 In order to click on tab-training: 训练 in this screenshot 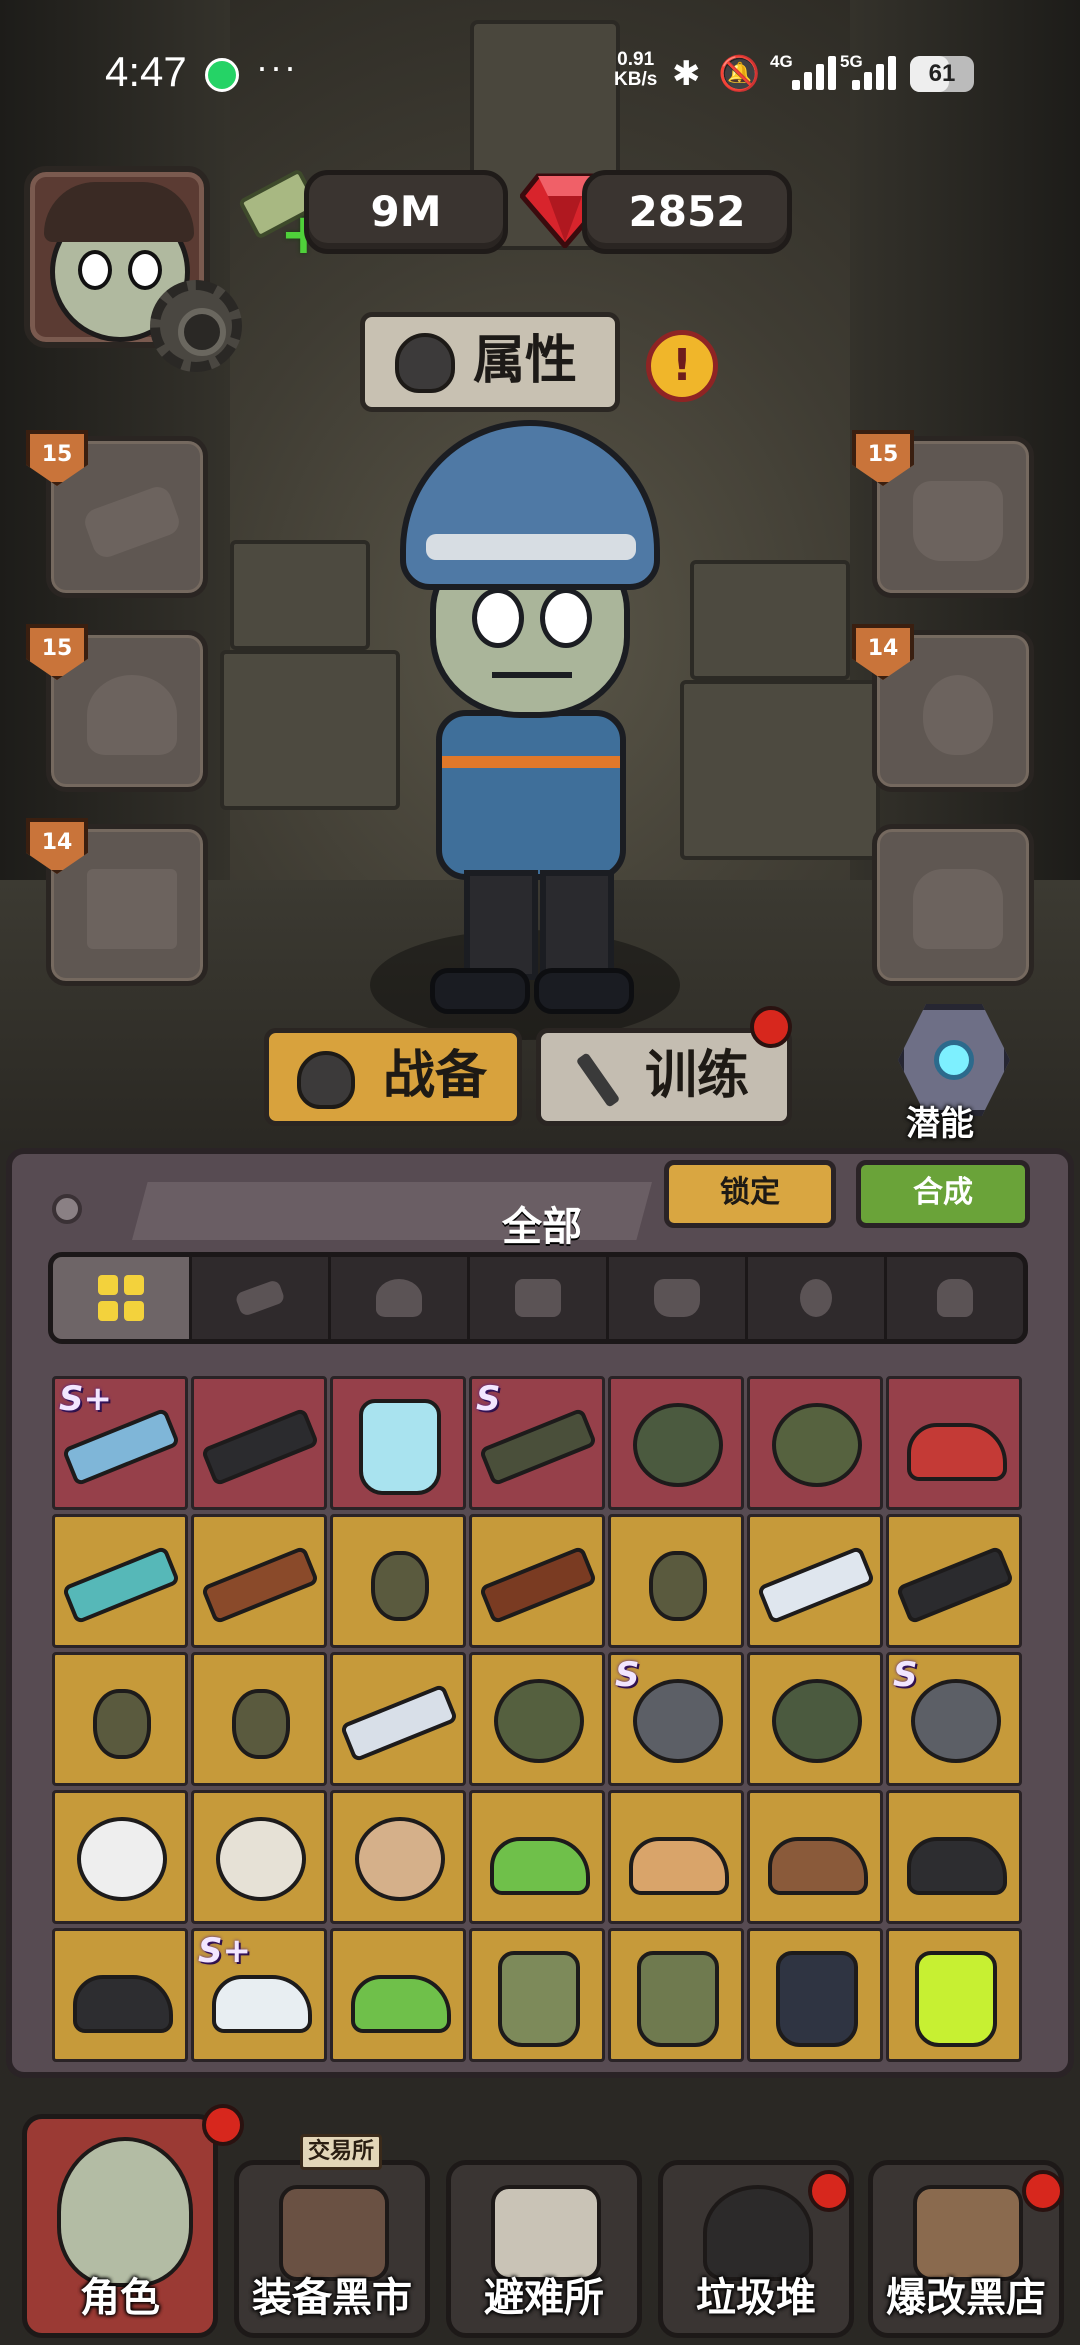, I will do `click(664, 1077)`.